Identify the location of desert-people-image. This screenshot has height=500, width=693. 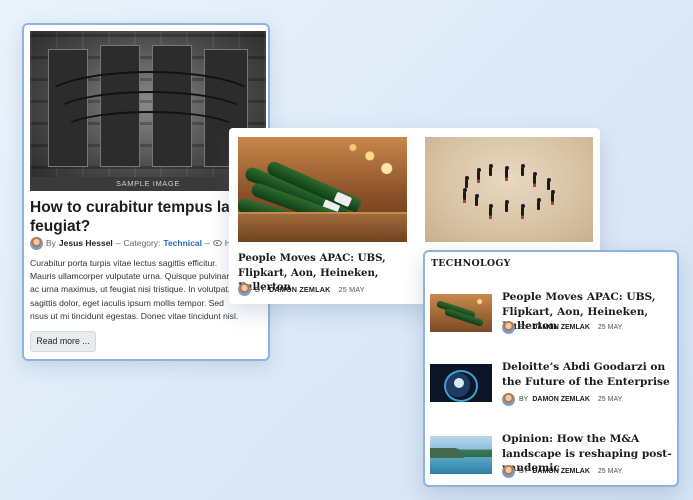
(509, 189).